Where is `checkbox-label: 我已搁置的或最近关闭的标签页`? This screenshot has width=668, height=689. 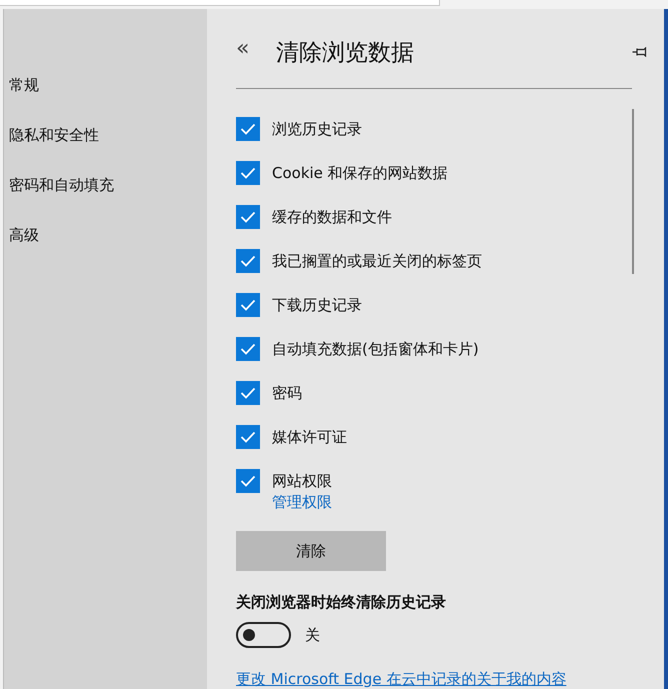 checkbox-label: 我已搁置的或最近关闭的标签页 is located at coordinates (377, 261).